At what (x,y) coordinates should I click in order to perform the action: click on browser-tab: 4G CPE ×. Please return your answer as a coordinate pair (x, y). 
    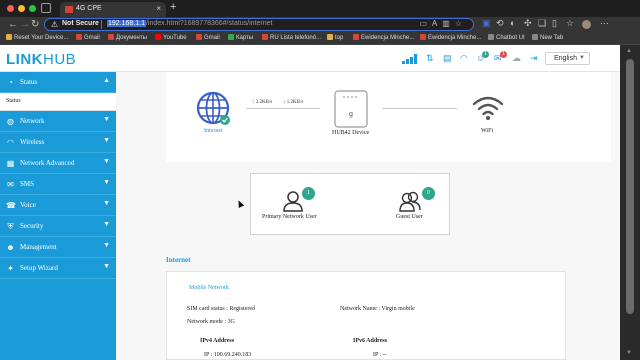
    Looking at the image, I should click on (113, 9).